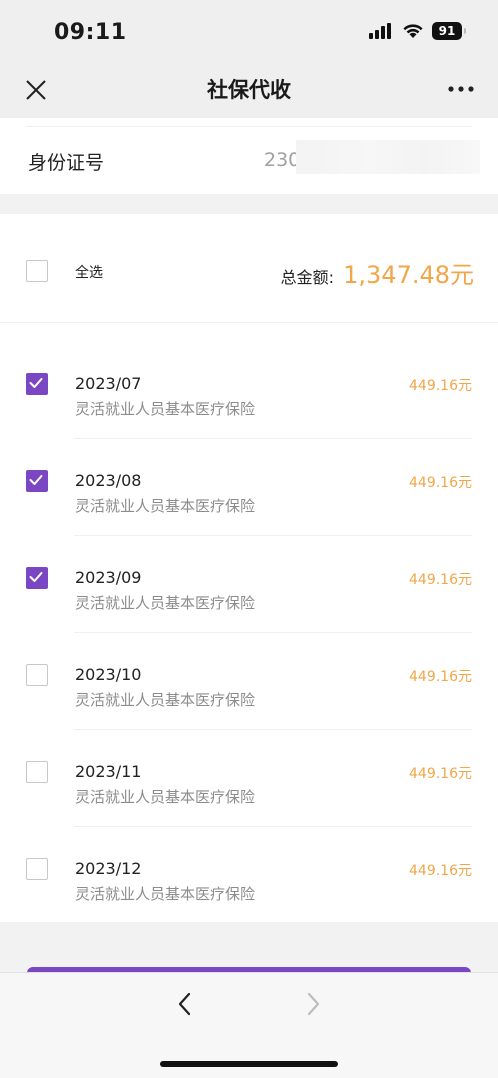  Describe the element at coordinates (313, 1004) in the screenshot. I see `chevron-right-icon` at that location.